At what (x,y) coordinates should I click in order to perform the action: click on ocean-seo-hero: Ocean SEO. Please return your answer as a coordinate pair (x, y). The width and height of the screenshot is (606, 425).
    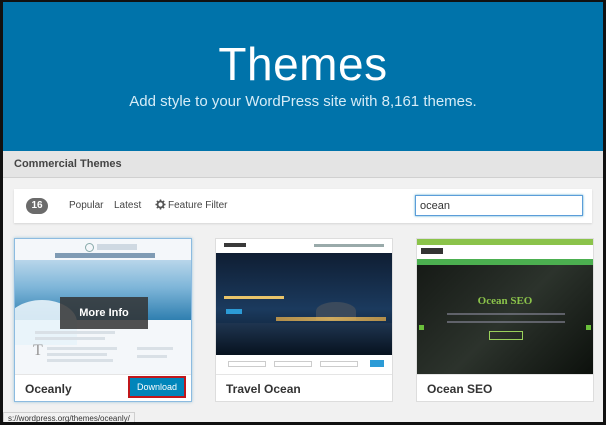
    Looking at the image, I should click on (505, 320).